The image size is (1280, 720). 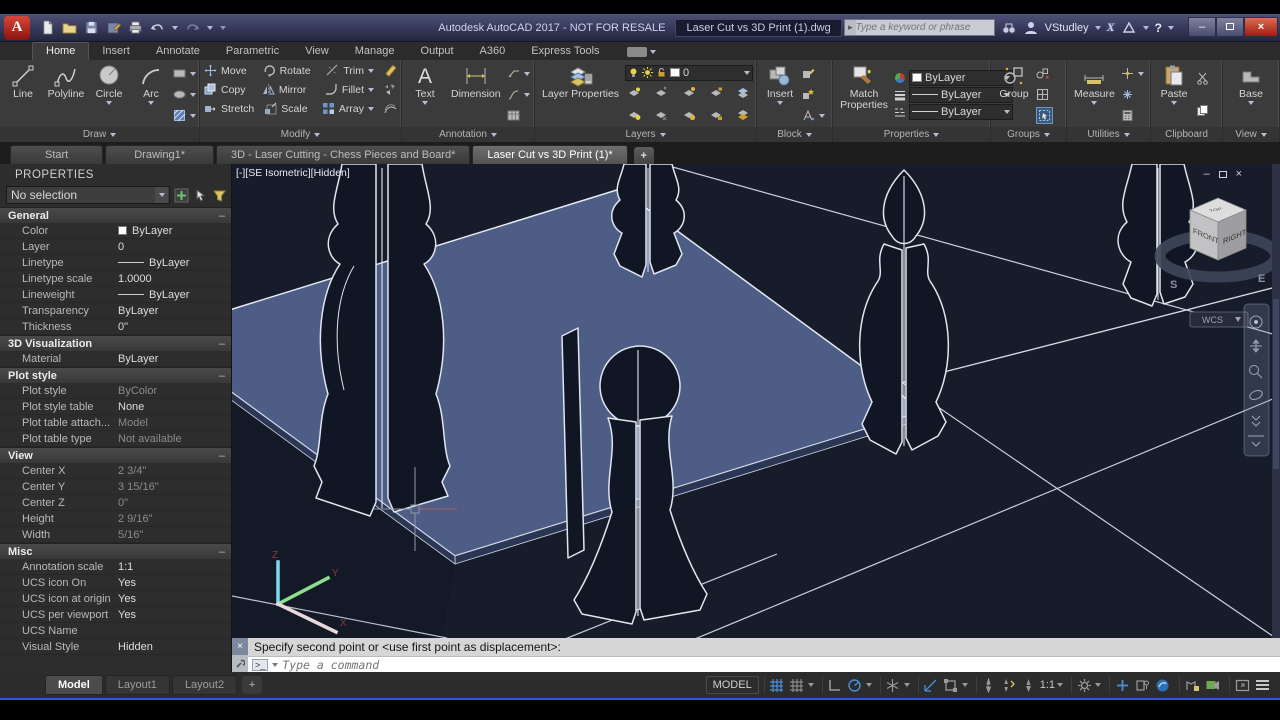 I want to click on a360-dropdown-icon, so click(x=1145, y=27).